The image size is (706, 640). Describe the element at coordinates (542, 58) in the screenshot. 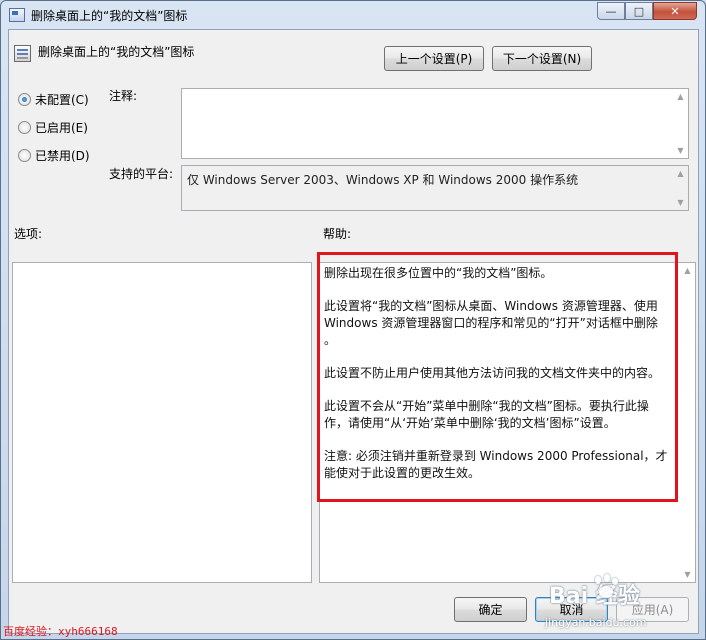

I see `next-setting-button: 下一个设置(N)` at that location.